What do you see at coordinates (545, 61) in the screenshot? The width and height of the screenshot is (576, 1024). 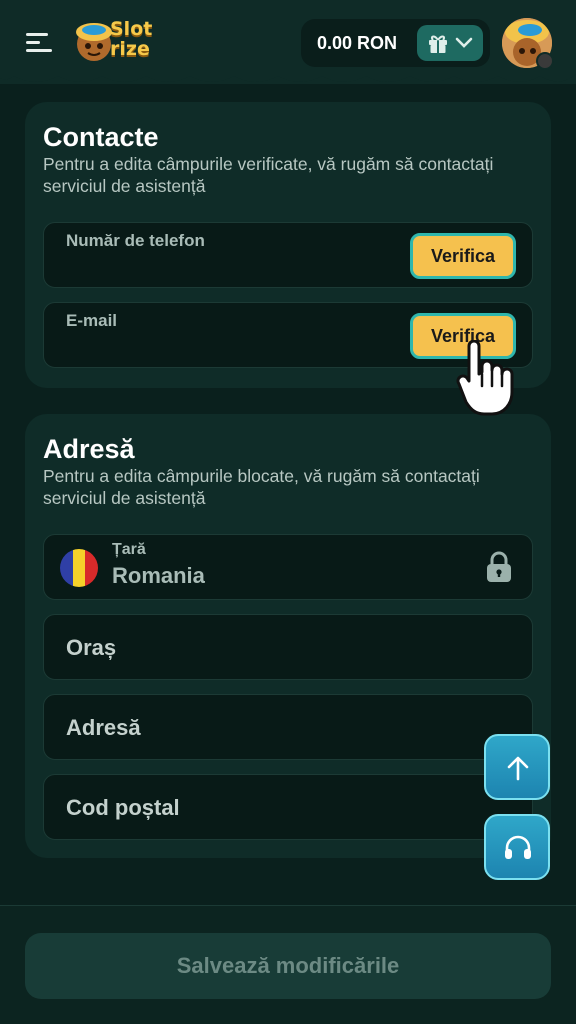 I see `avatar-status-badge` at bounding box center [545, 61].